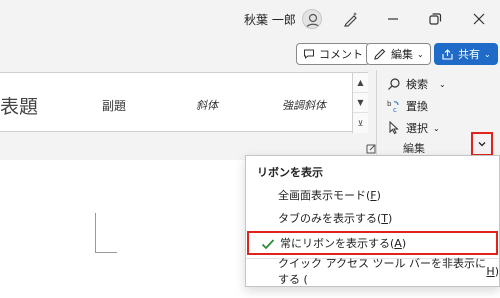  What do you see at coordinates (360, 123) in the screenshot?
I see `gallery-more-icon: ⊻` at bounding box center [360, 123].